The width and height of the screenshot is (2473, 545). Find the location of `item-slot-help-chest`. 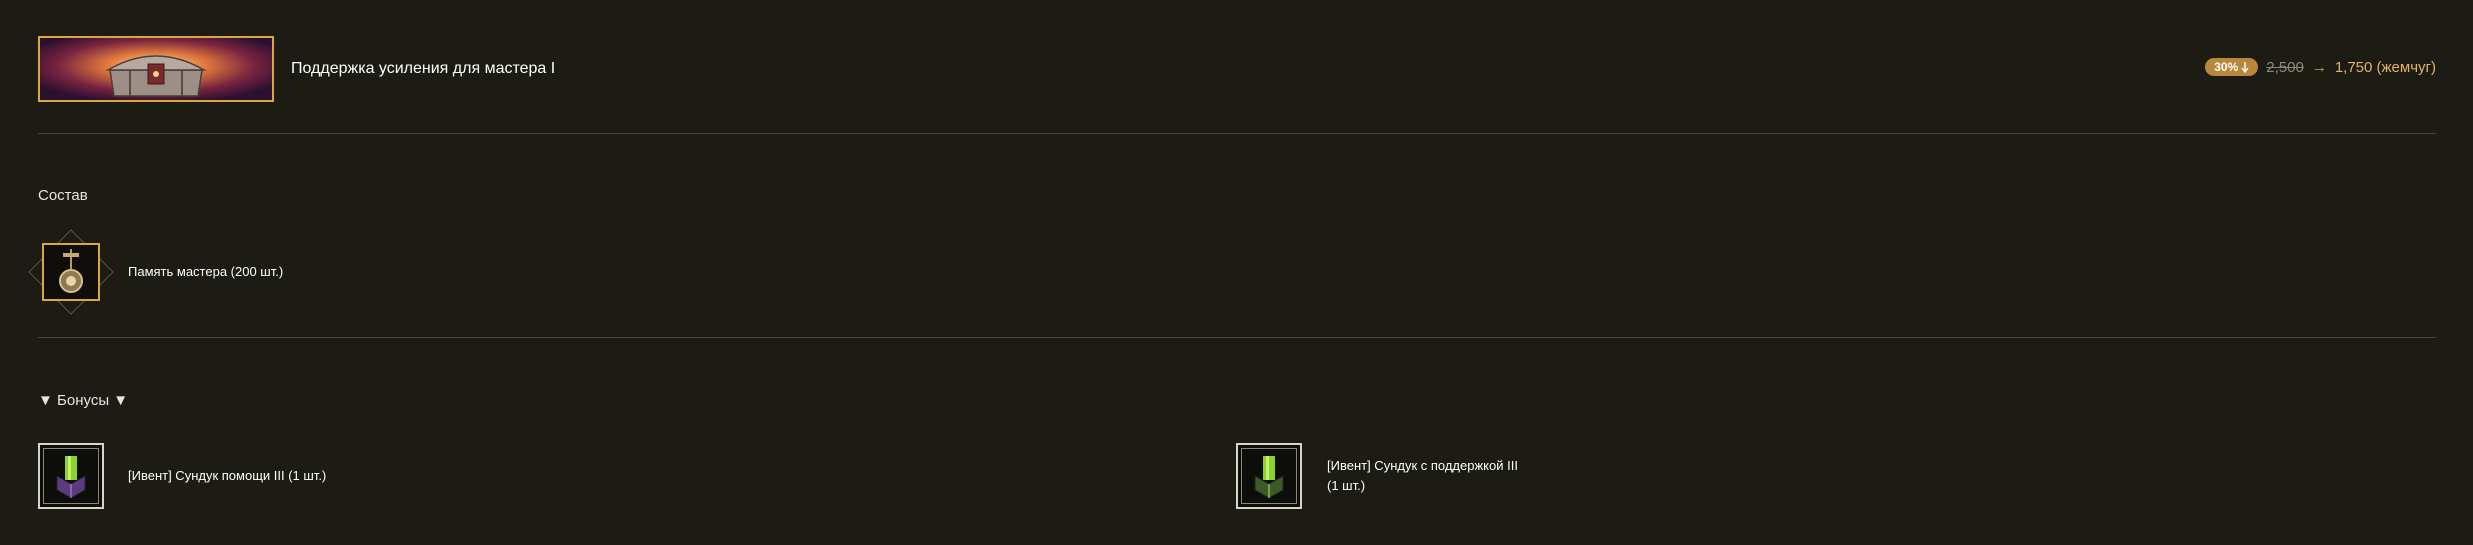

item-slot-help-chest is located at coordinates (71, 476).